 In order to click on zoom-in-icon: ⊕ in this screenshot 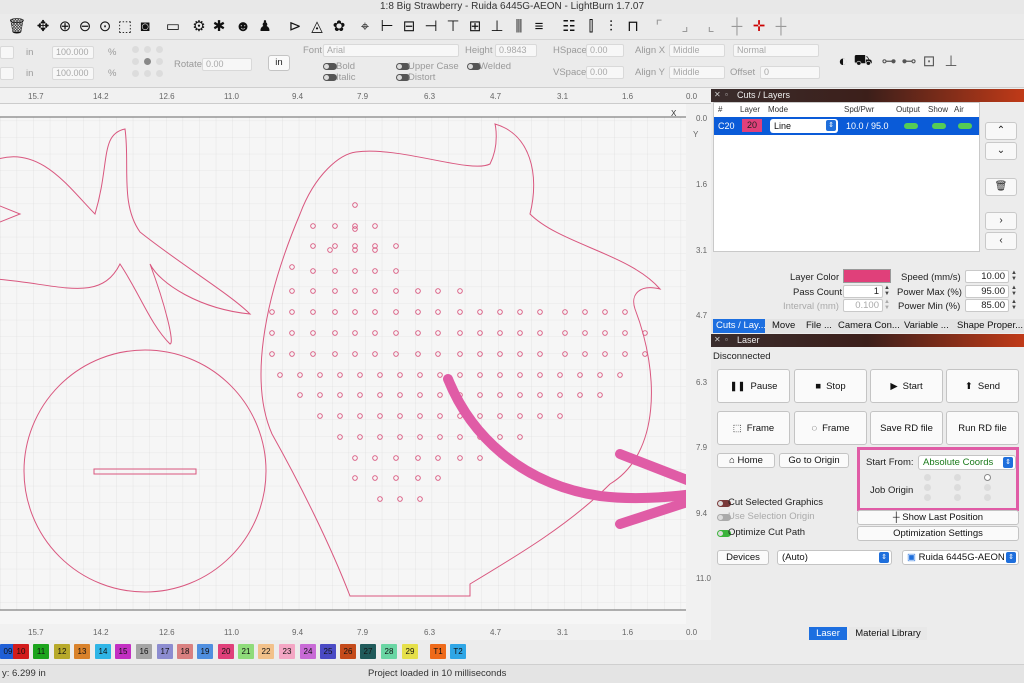, I will do `click(65, 26)`.